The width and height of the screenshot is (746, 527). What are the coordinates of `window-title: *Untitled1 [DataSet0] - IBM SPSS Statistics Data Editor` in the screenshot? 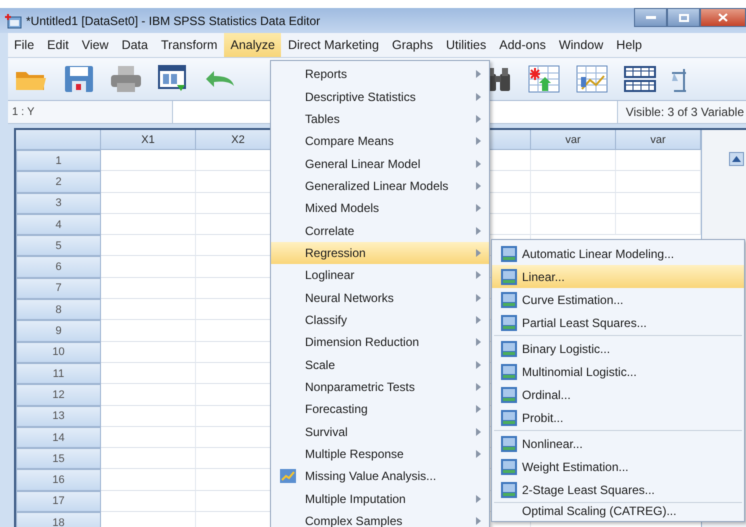 It's located at (173, 21).